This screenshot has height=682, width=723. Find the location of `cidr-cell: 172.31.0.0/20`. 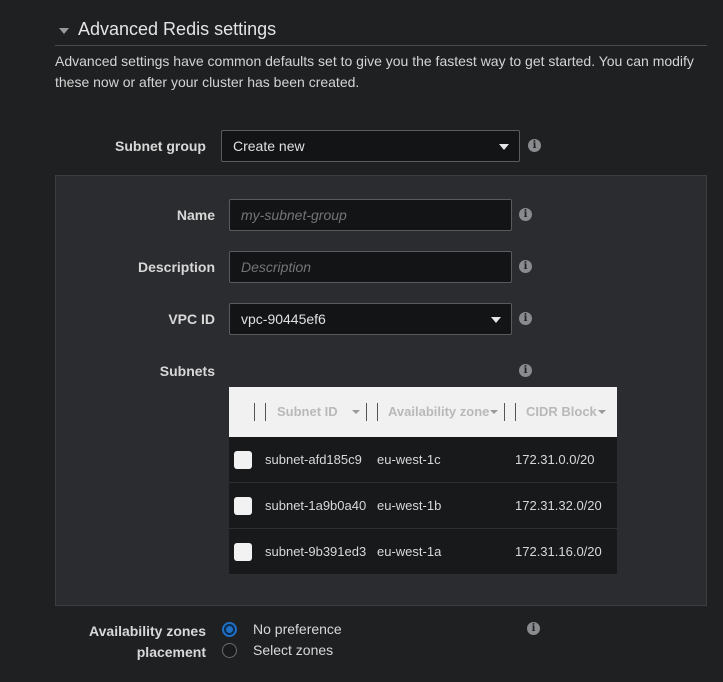

cidr-cell: 172.31.0.0/20 is located at coordinates (555, 459).